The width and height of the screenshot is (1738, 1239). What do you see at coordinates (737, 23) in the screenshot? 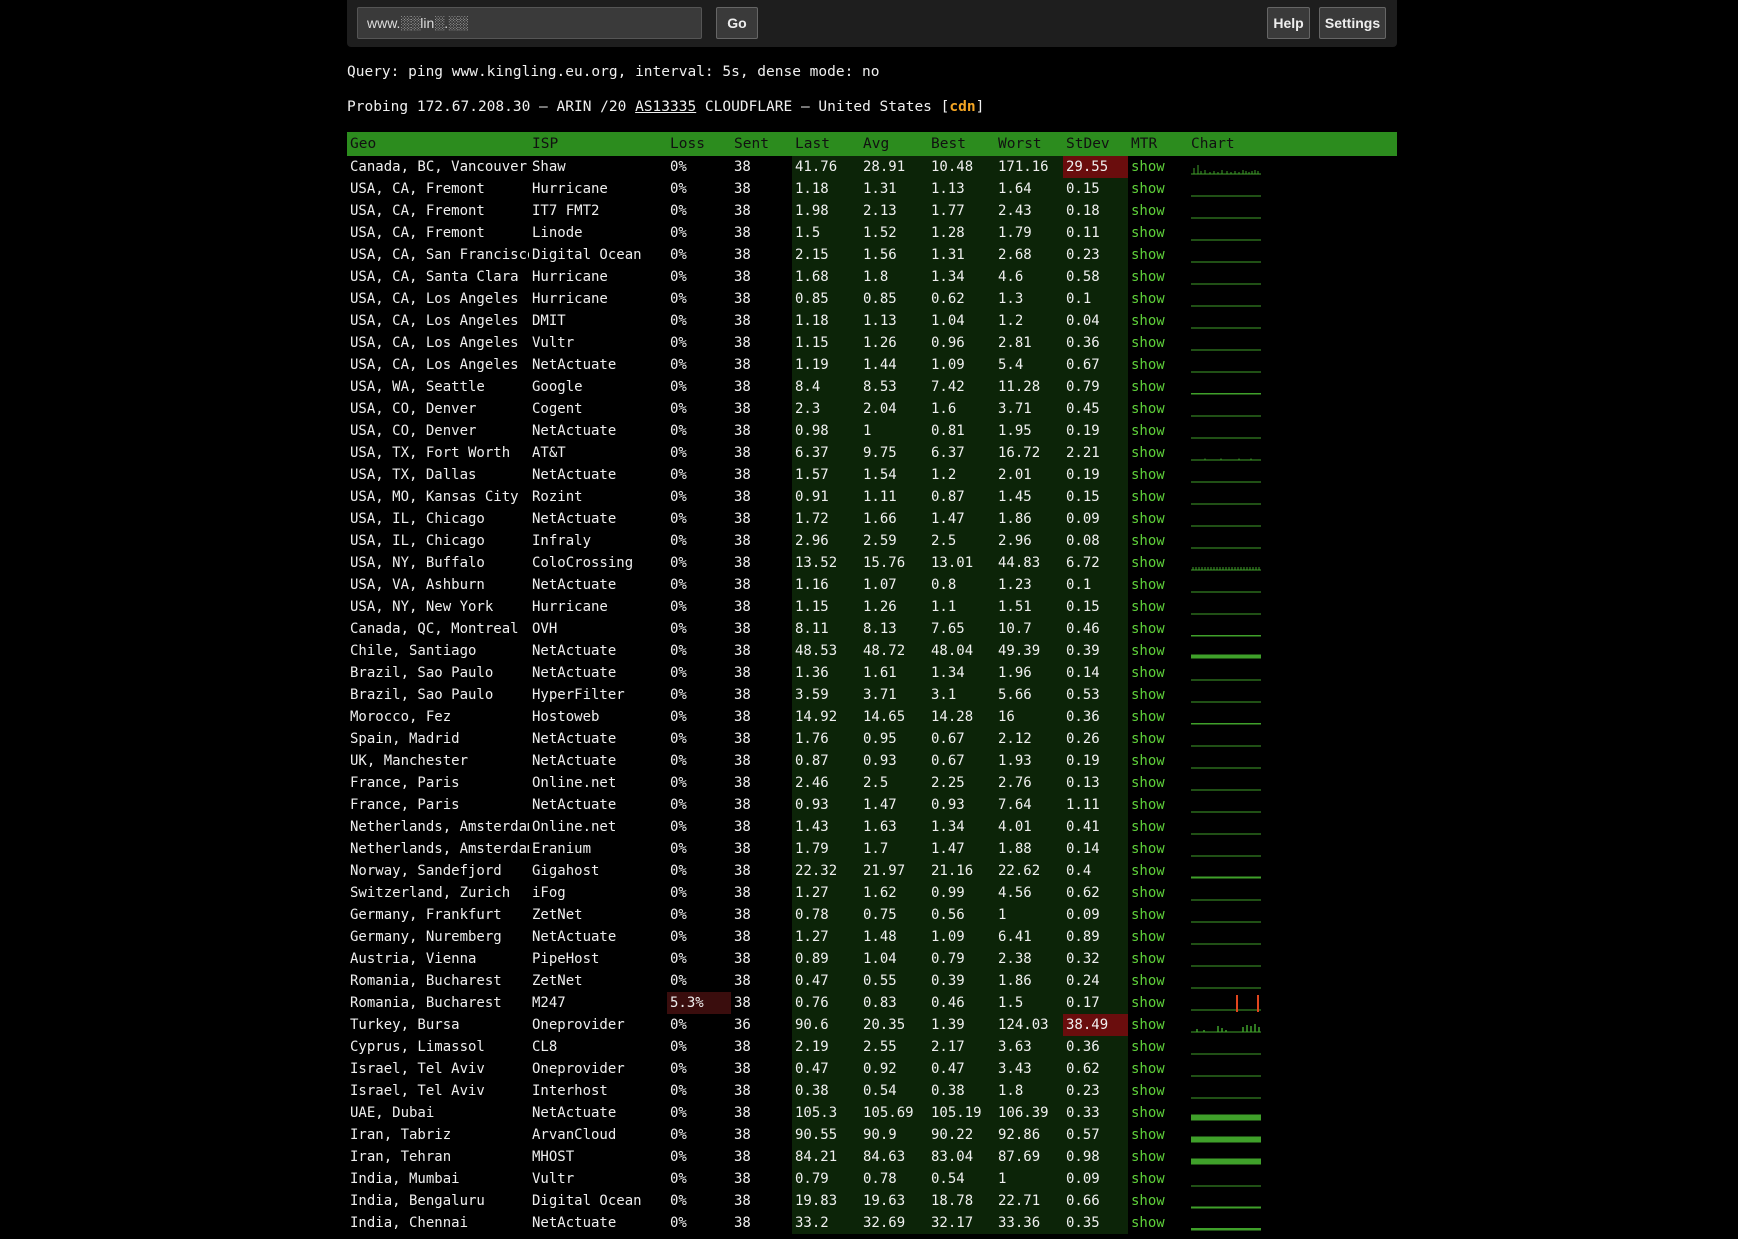
I see `go-button: Go` at bounding box center [737, 23].